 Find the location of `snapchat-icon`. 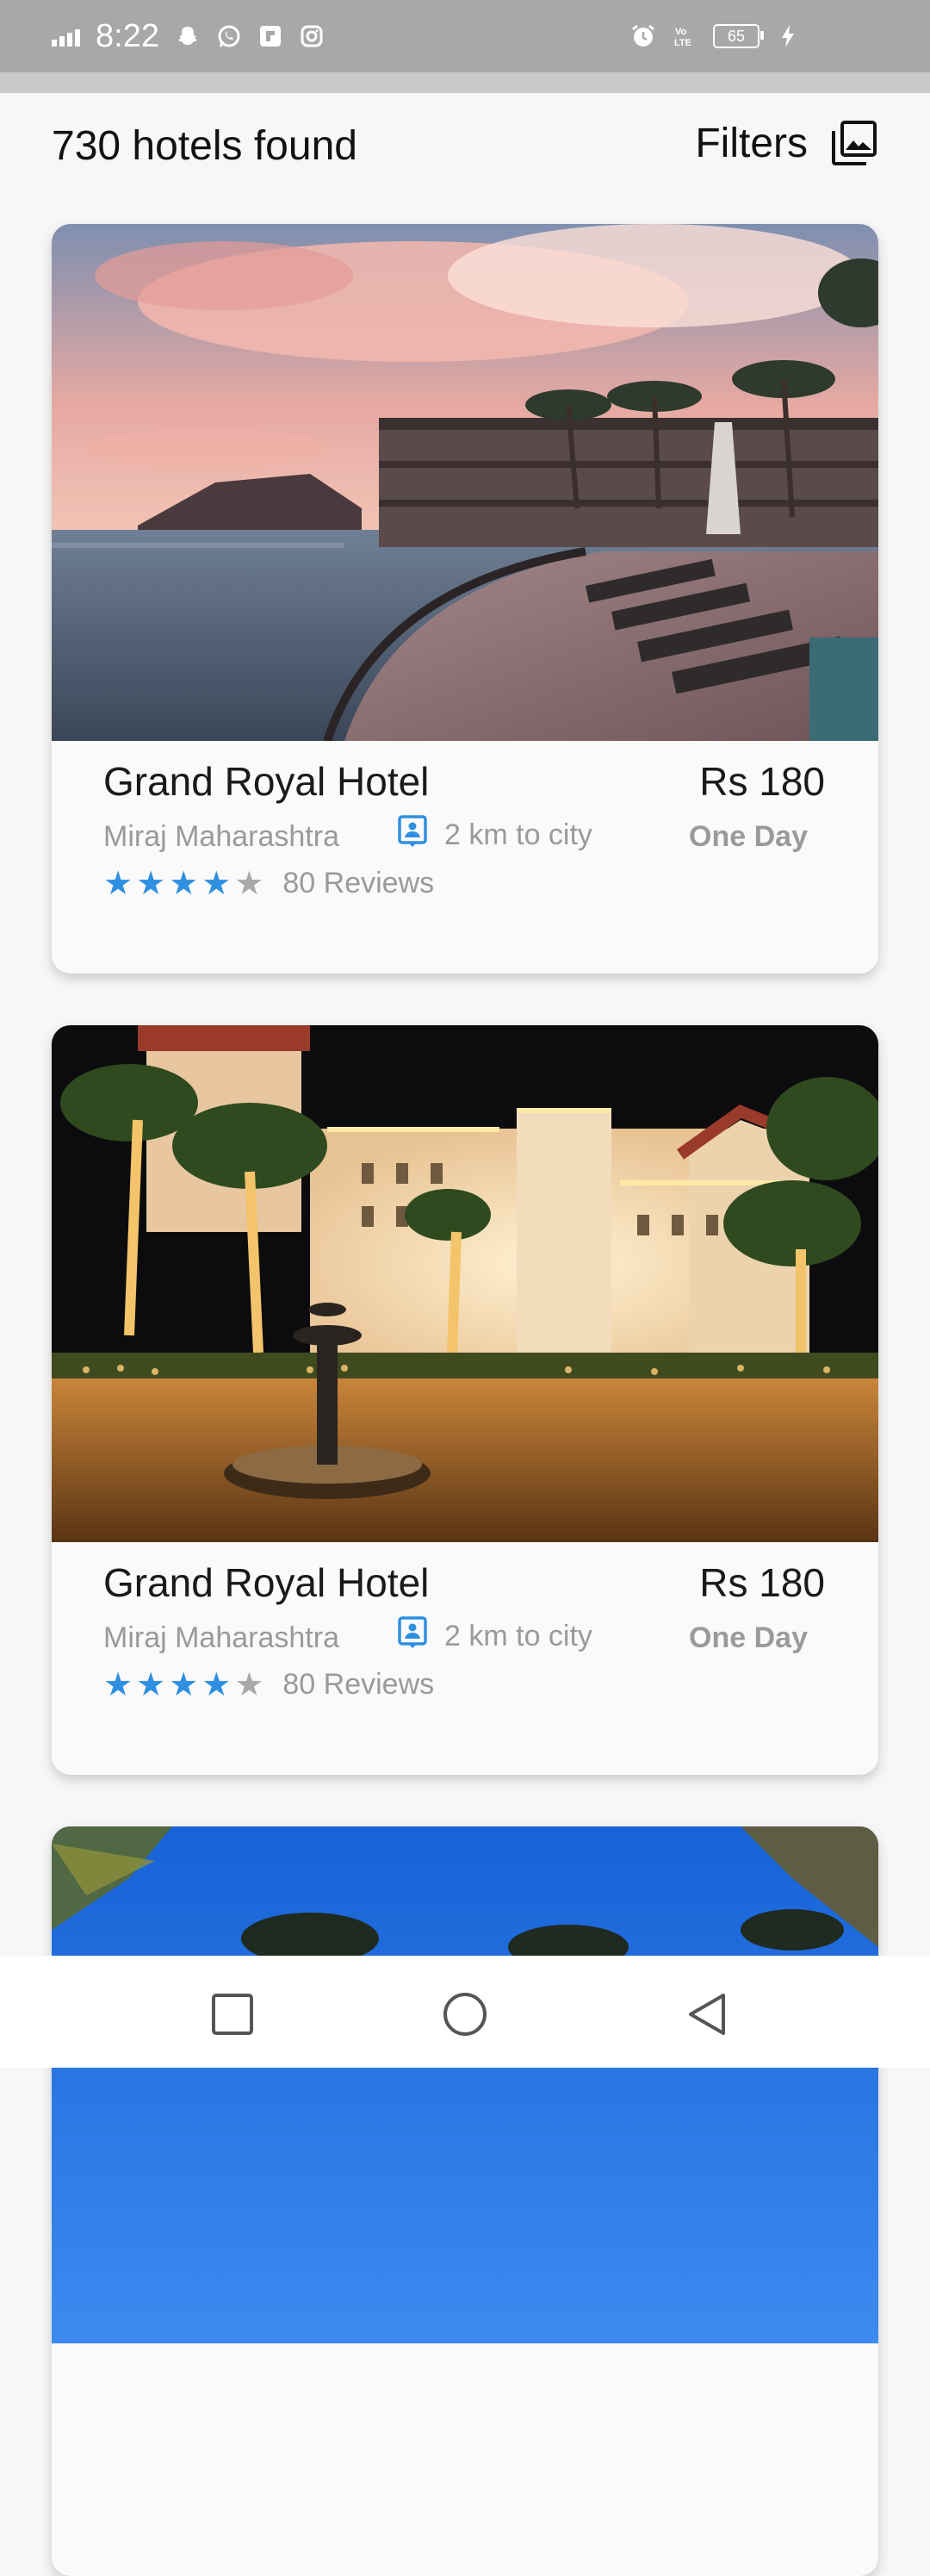

snapchat-icon is located at coordinates (188, 36).